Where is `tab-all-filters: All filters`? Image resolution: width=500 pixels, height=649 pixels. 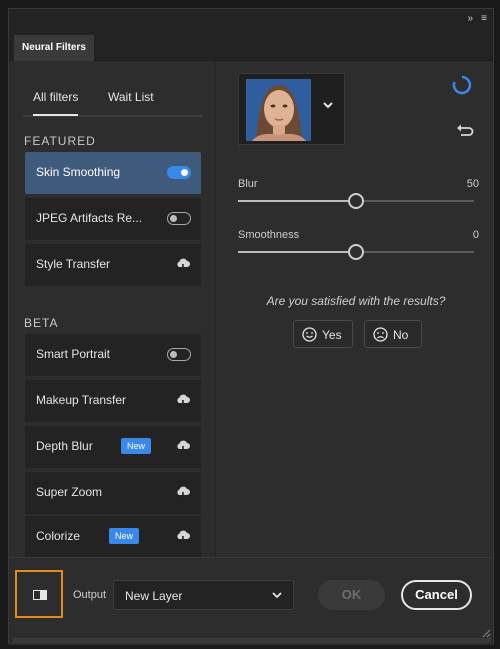
tab-all-filters: All filters is located at coordinates (56, 103).